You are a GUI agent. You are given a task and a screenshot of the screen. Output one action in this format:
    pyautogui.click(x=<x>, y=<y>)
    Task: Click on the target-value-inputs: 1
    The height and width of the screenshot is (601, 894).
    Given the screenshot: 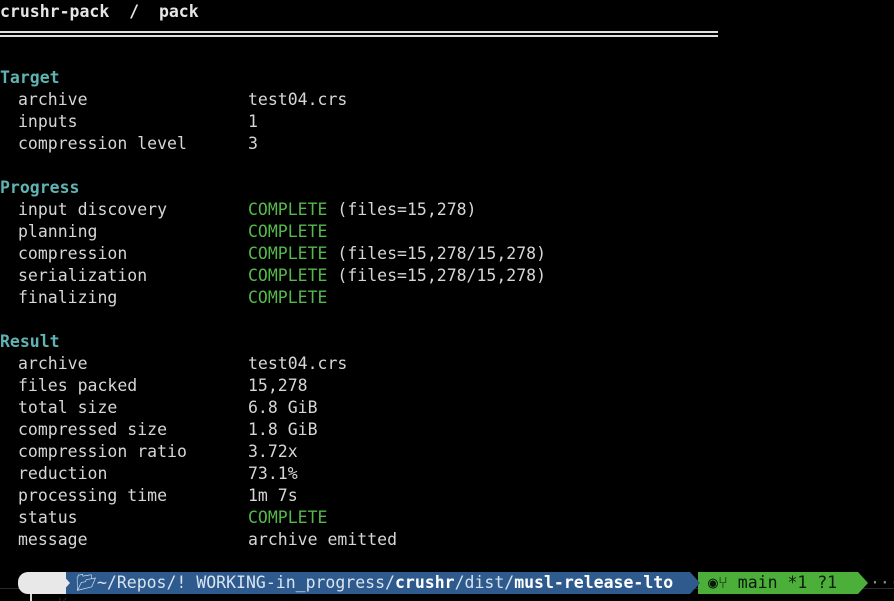 What is the action you would take?
    pyautogui.click(x=253, y=121)
    